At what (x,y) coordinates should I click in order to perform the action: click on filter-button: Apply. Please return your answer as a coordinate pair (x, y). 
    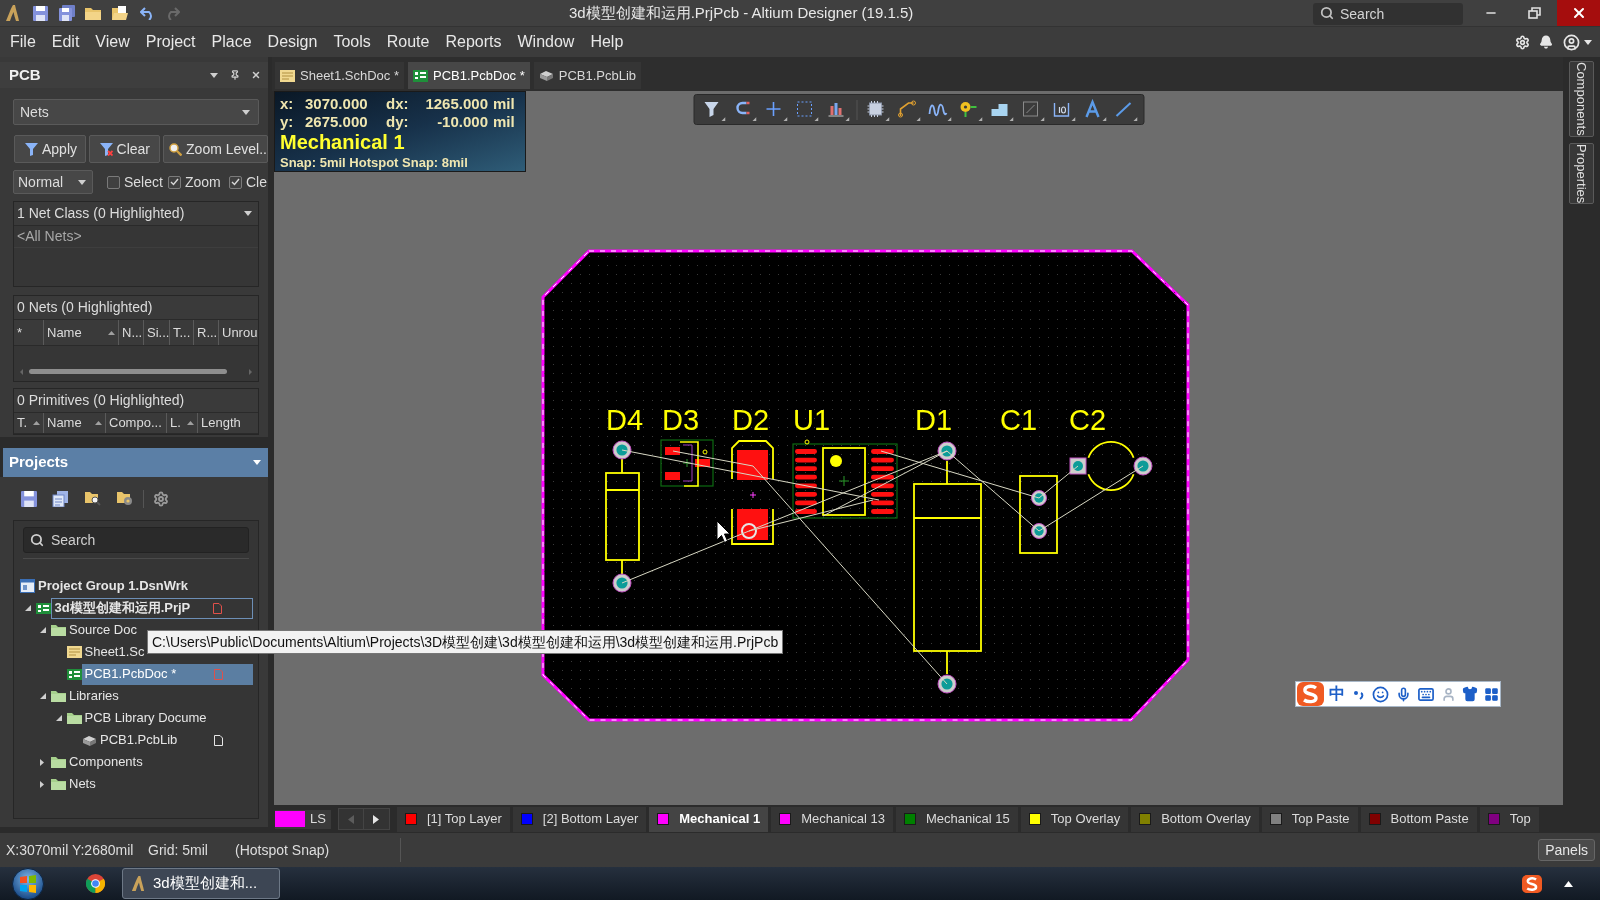
    Looking at the image, I should click on (50, 149).